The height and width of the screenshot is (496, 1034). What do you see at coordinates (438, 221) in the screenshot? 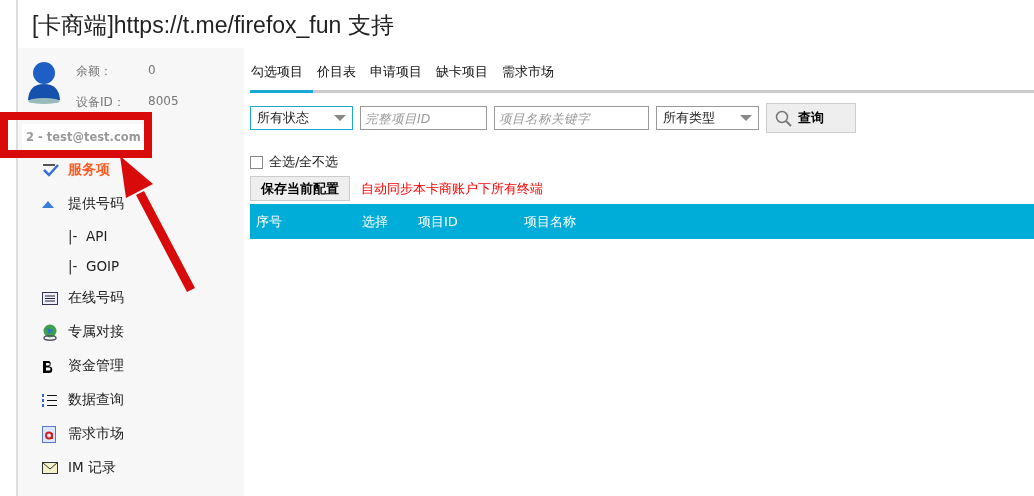
I see `column-header: 项目ID` at bounding box center [438, 221].